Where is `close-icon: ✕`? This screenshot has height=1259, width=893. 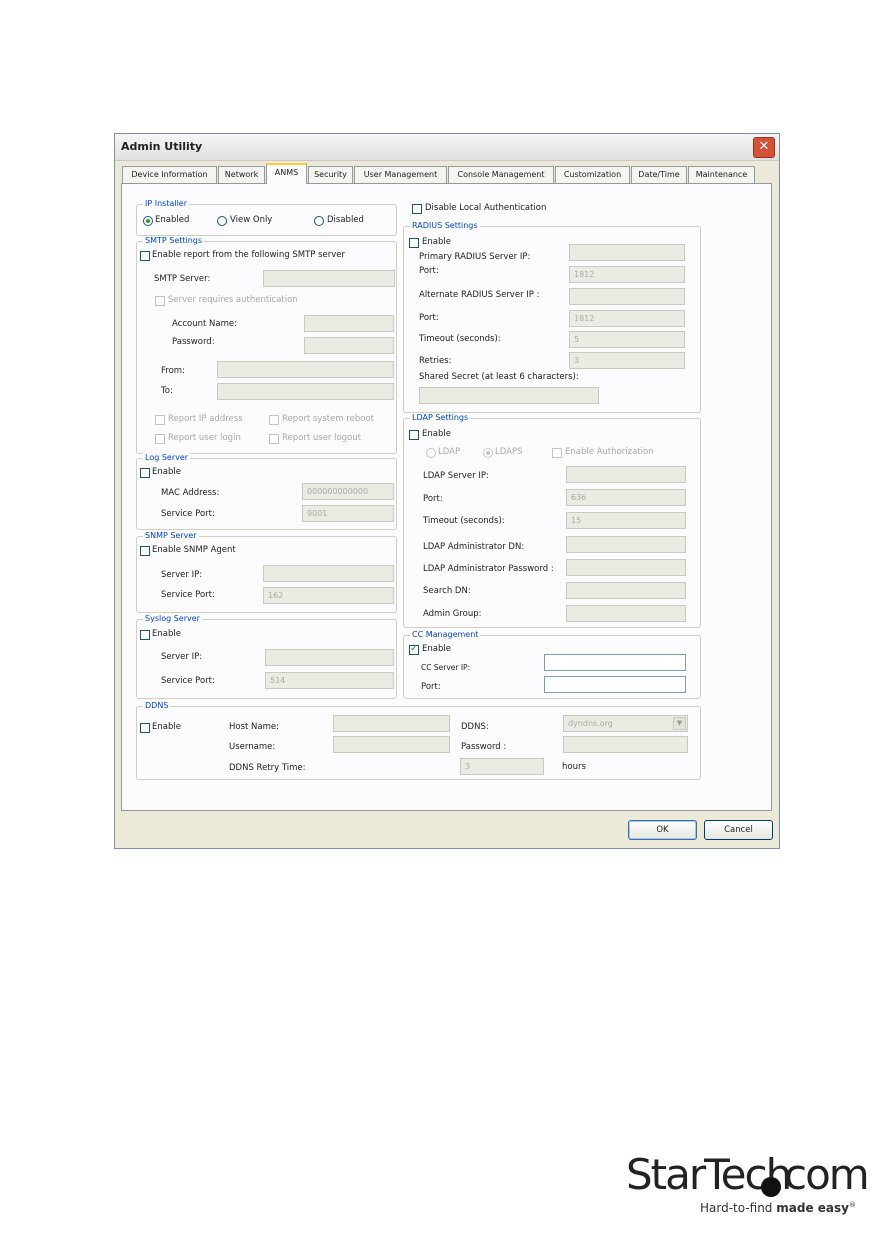
close-icon: ✕ is located at coordinates (764, 147).